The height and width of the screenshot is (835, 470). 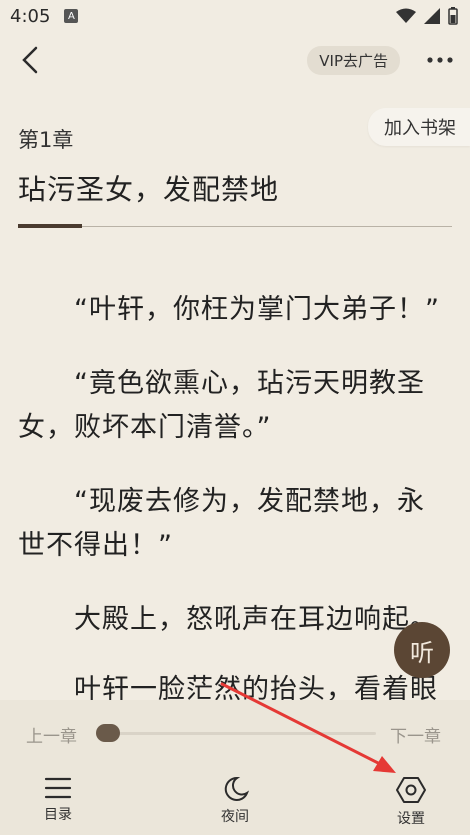 What do you see at coordinates (422, 650) in the screenshot?
I see `listen-button: 听` at bounding box center [422, 650].